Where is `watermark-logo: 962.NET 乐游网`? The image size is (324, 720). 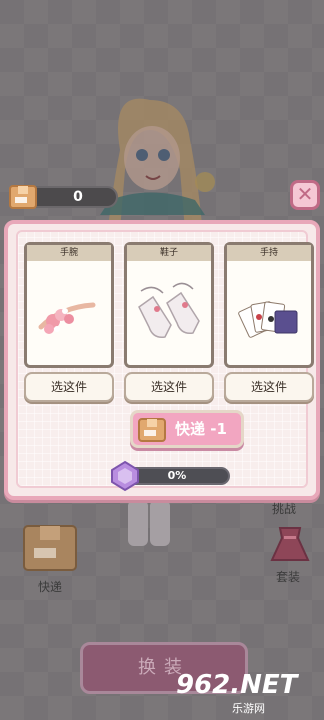 watermark-logo: 962.NET 乐游网 is located at coordinates (245, 692).